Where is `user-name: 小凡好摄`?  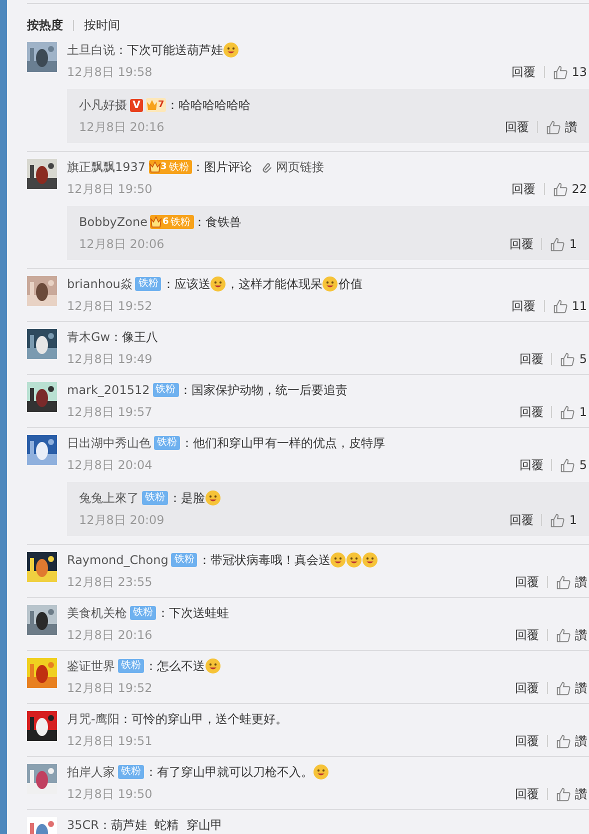
user-name: 小凡好摄 is located at coordinates (103, 105).